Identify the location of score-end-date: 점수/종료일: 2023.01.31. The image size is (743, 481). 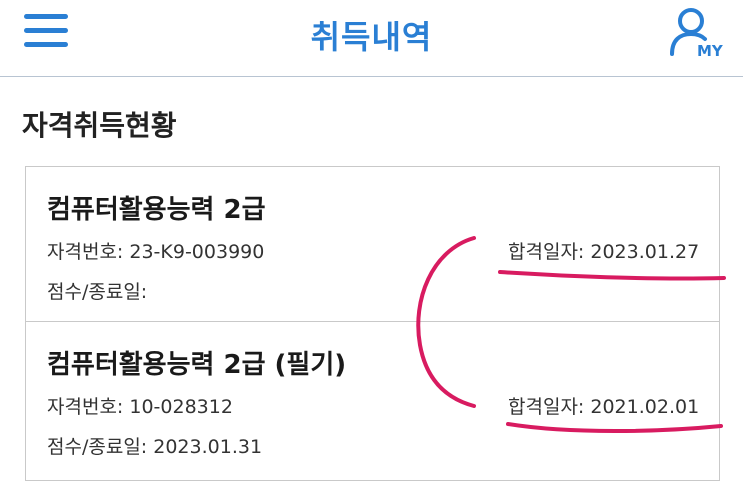
(154, 445).